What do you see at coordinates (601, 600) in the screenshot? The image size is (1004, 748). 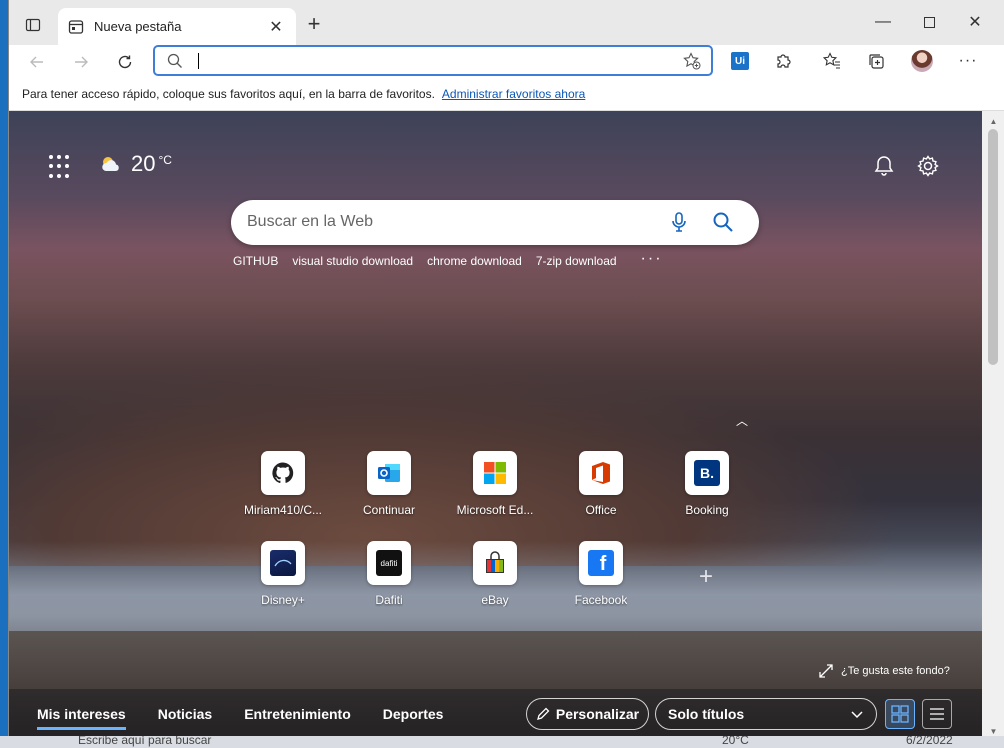 I see `tile-label: Facebook` at bounding box center [601, 600].